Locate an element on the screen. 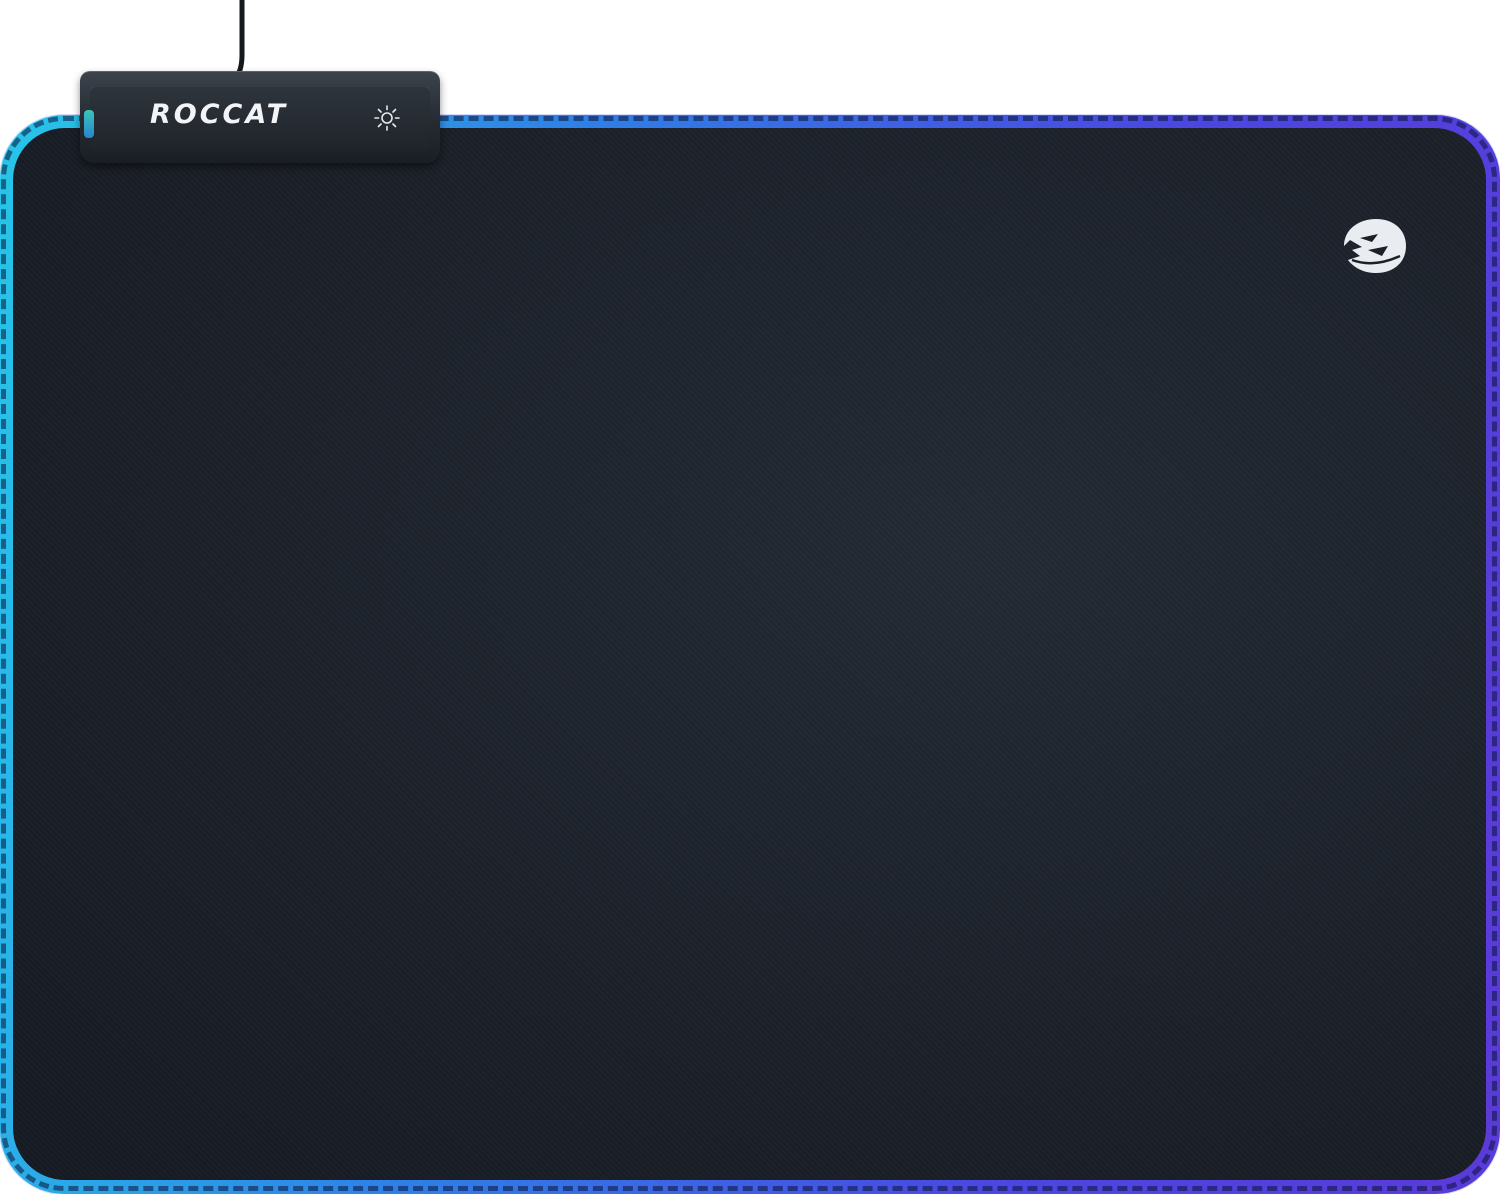 The height and width of the screenshot is (1194, 1500). roccat-cat-head-icon is located at coordinates (1375, 246).